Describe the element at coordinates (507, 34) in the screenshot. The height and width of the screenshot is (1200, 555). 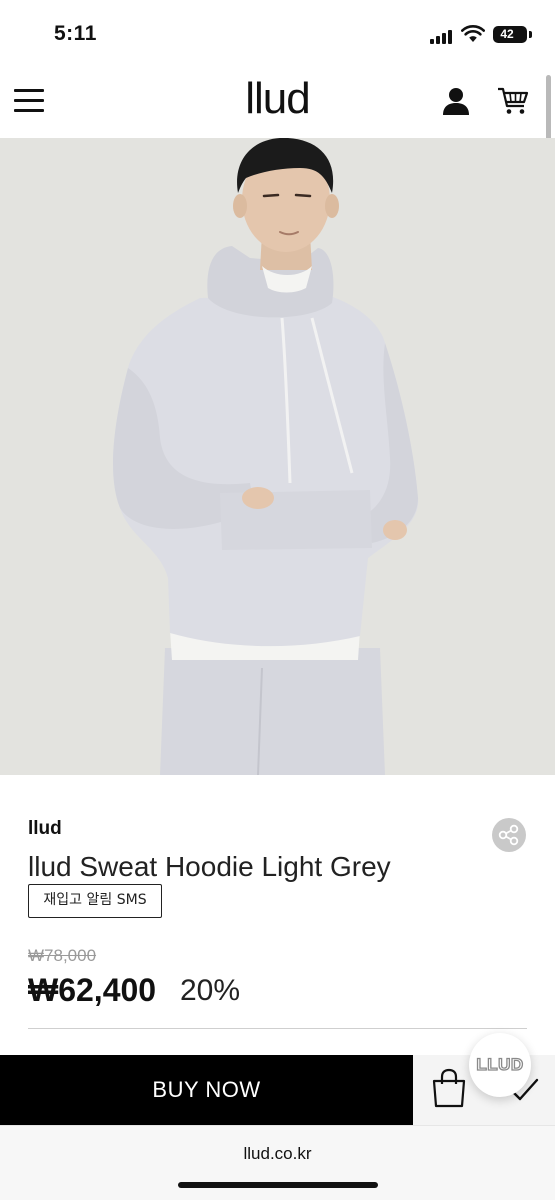
I see `battery-level: 42` at that location.